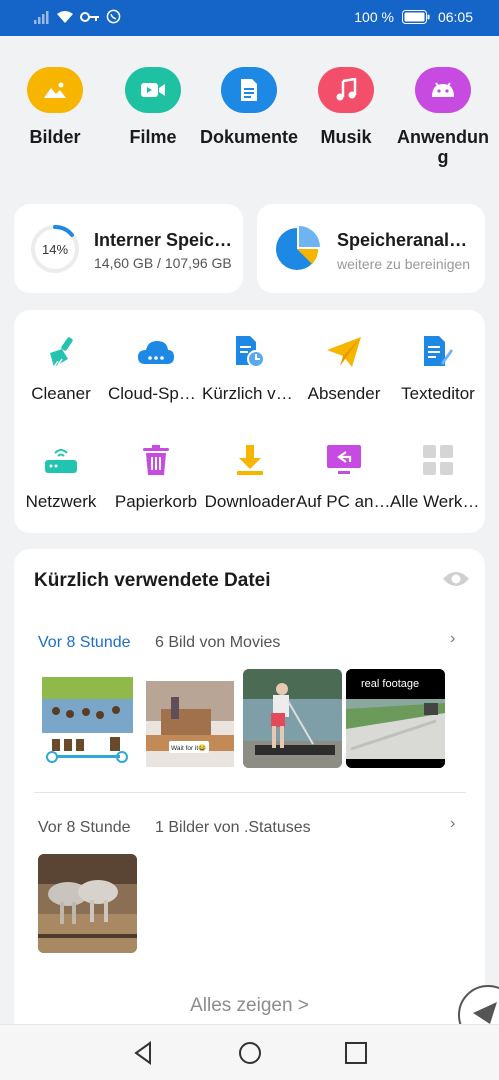  What do you see at coordinates (153, 90) in the screenshot?
I see `video-icon` at bounding box center [153, 90].